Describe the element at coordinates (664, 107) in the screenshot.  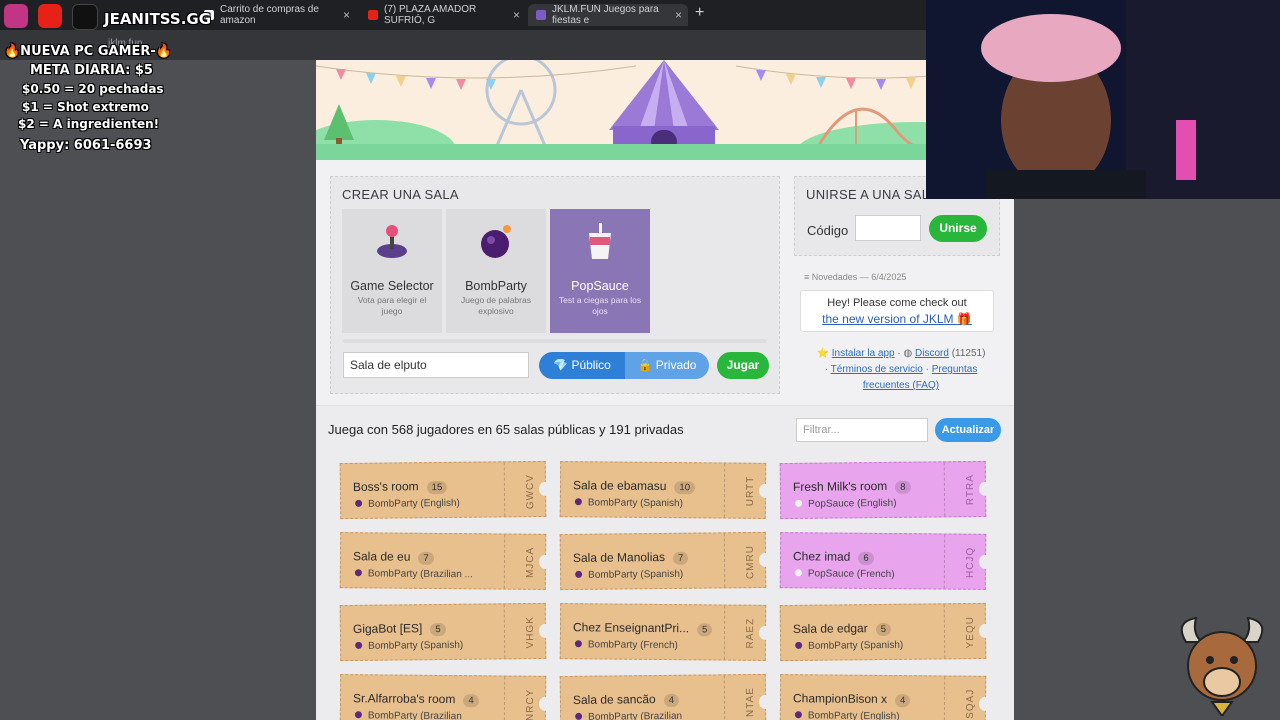
I see `circus-tent-icon` at that location.